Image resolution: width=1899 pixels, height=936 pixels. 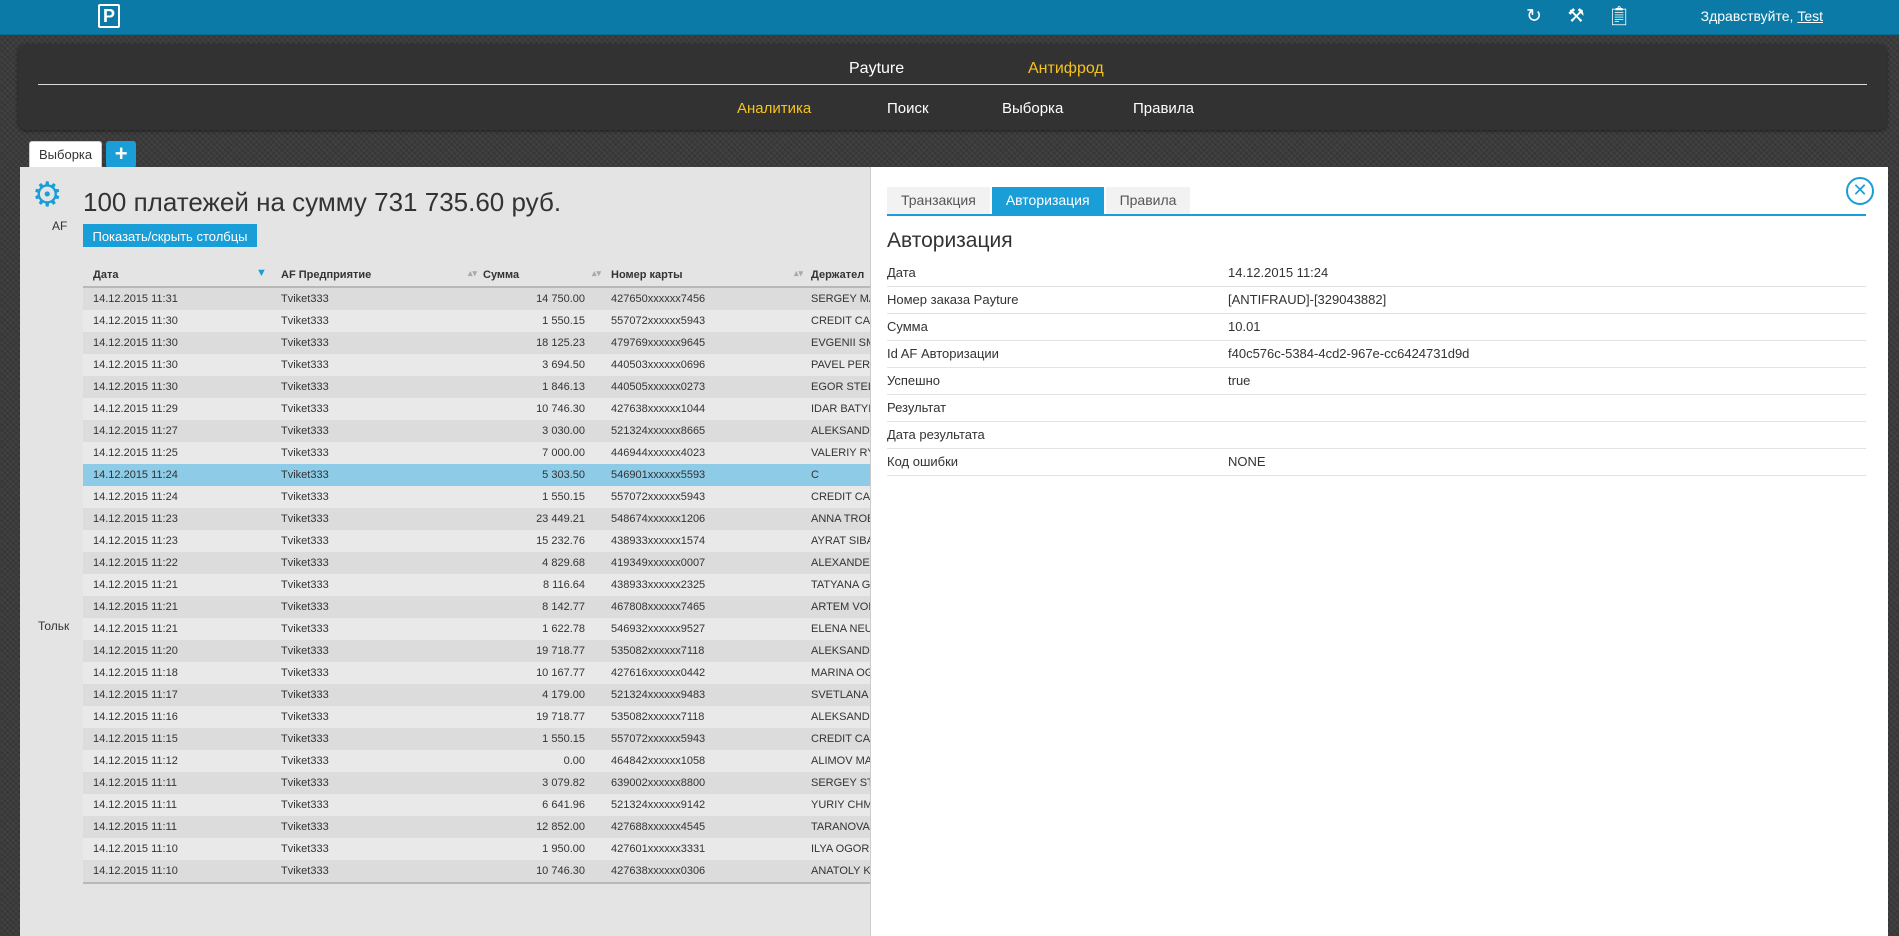 I want to click on tab-selection: Выборка, so click(x=66, y=154).